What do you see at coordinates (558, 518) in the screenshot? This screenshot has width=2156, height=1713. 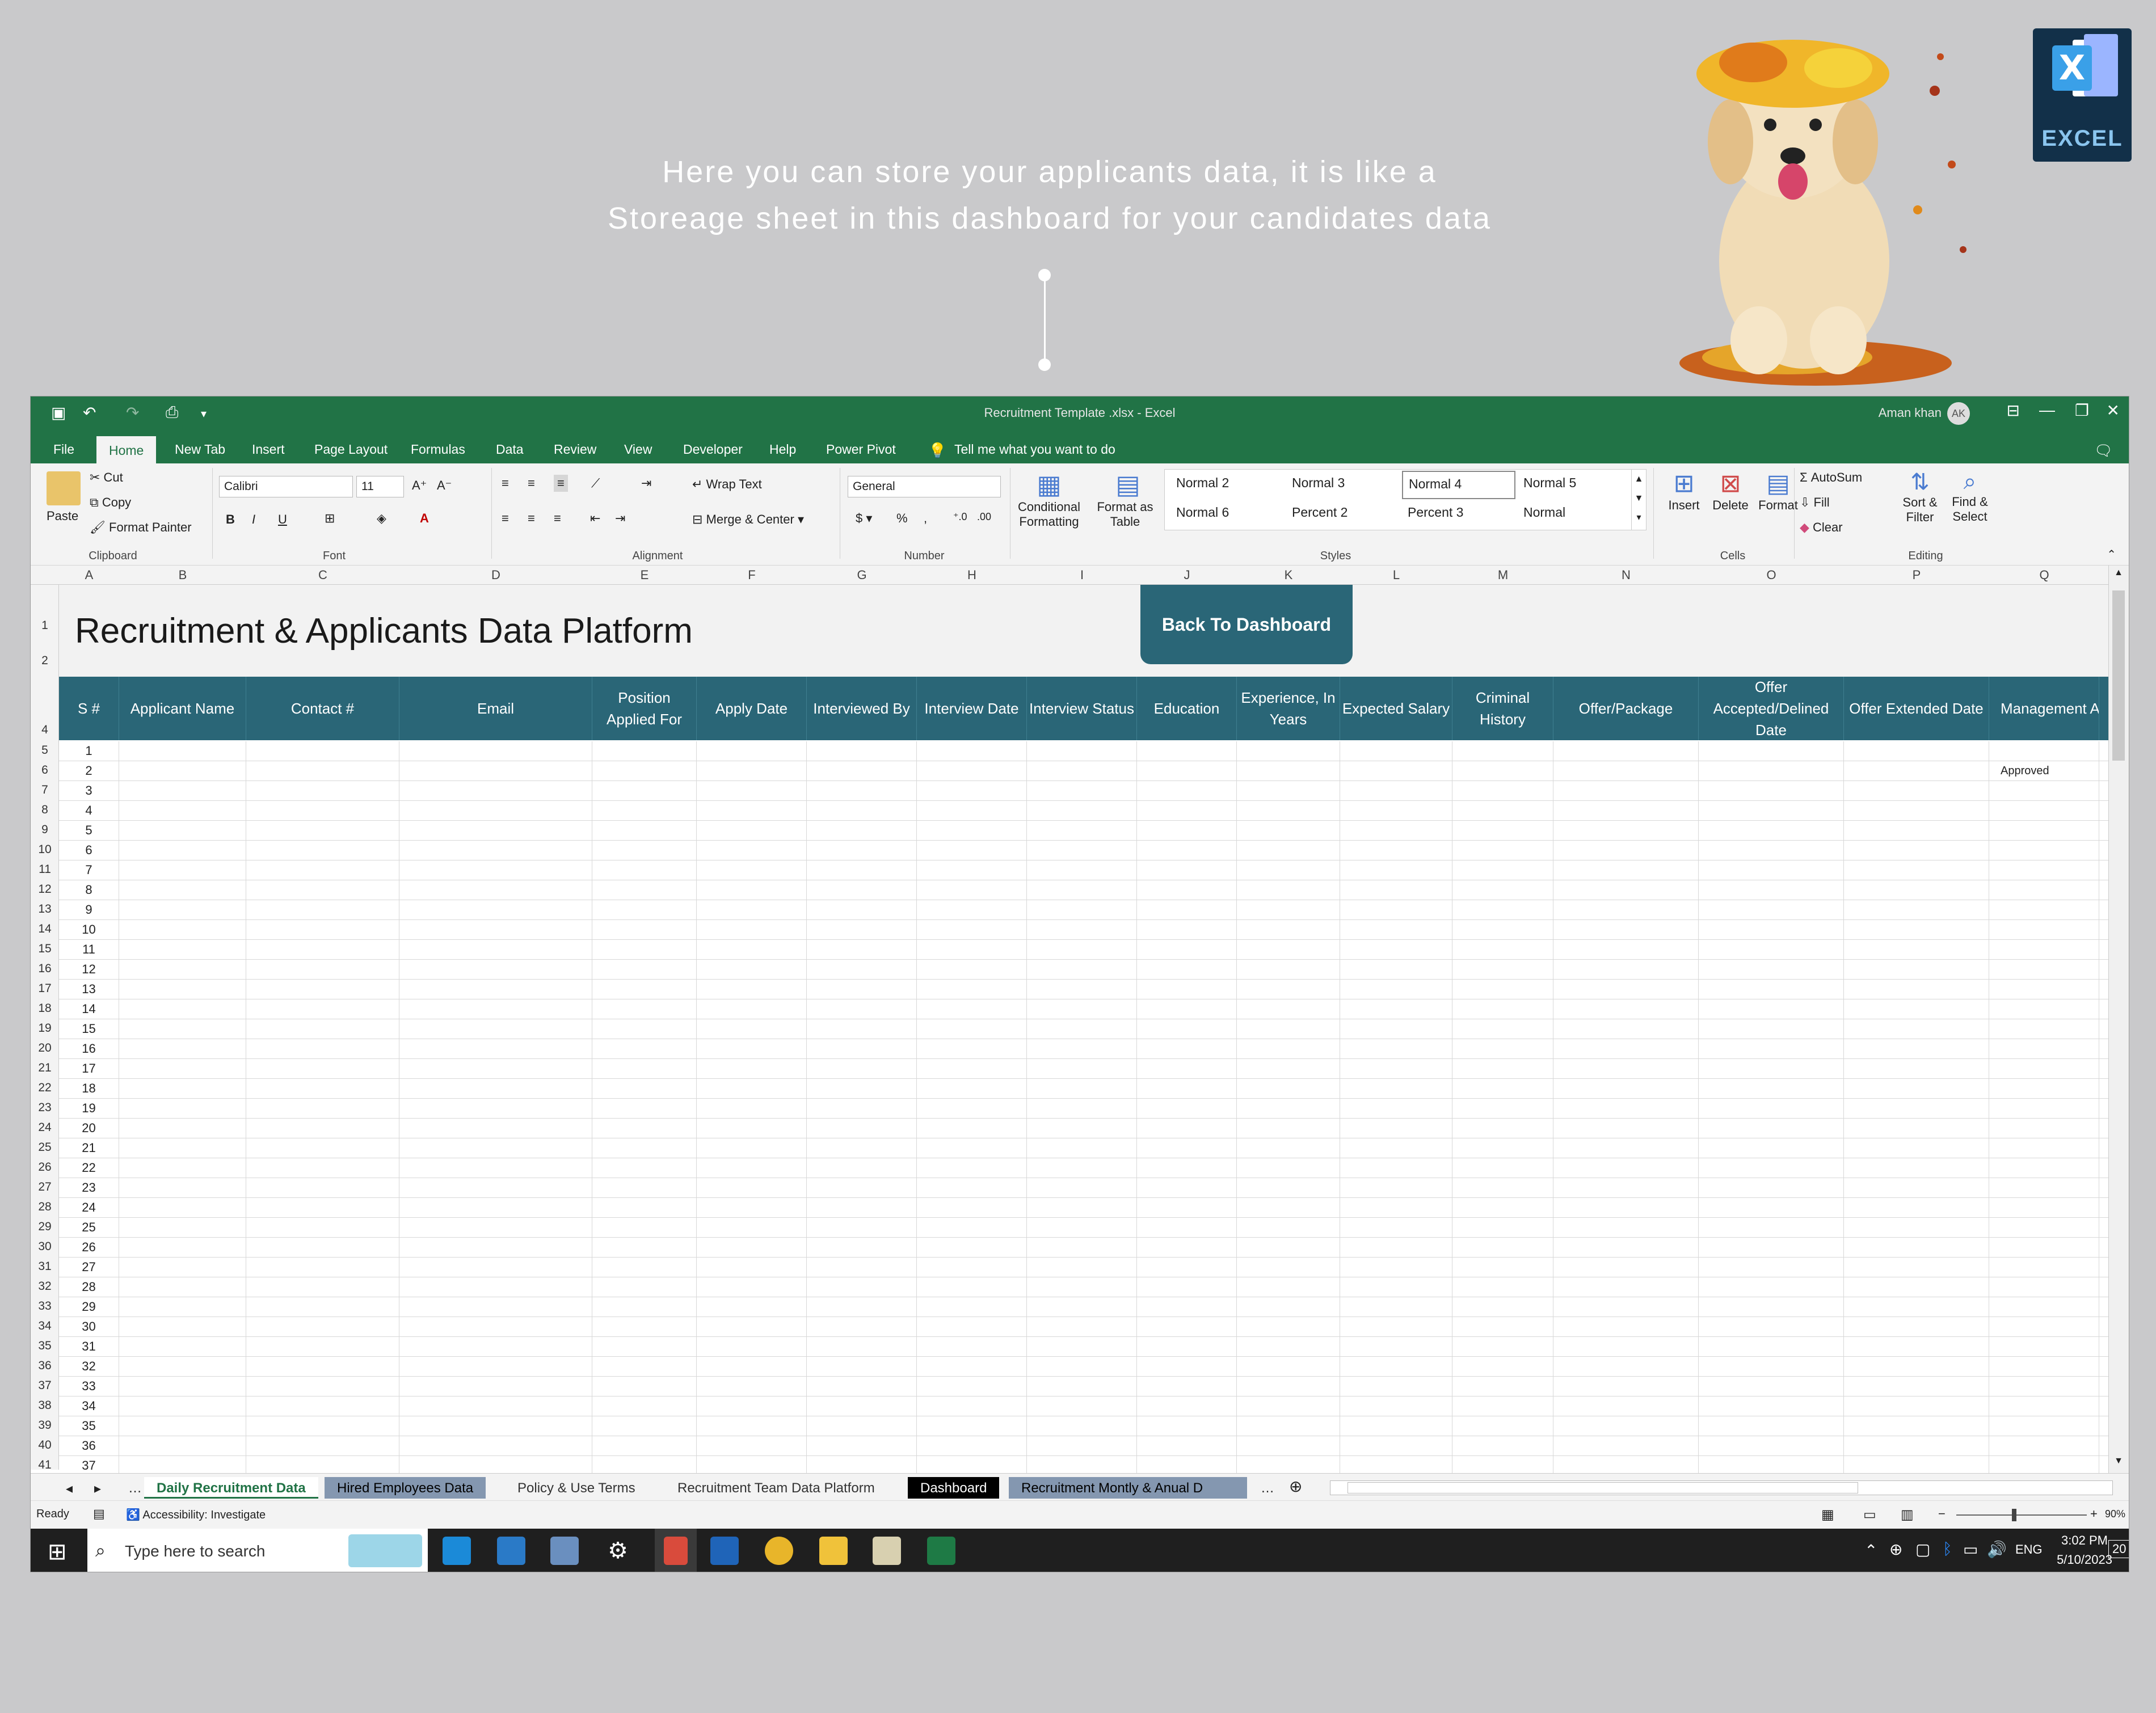 I see `align-right-icon: ≡` at bounding box center [558, 518].